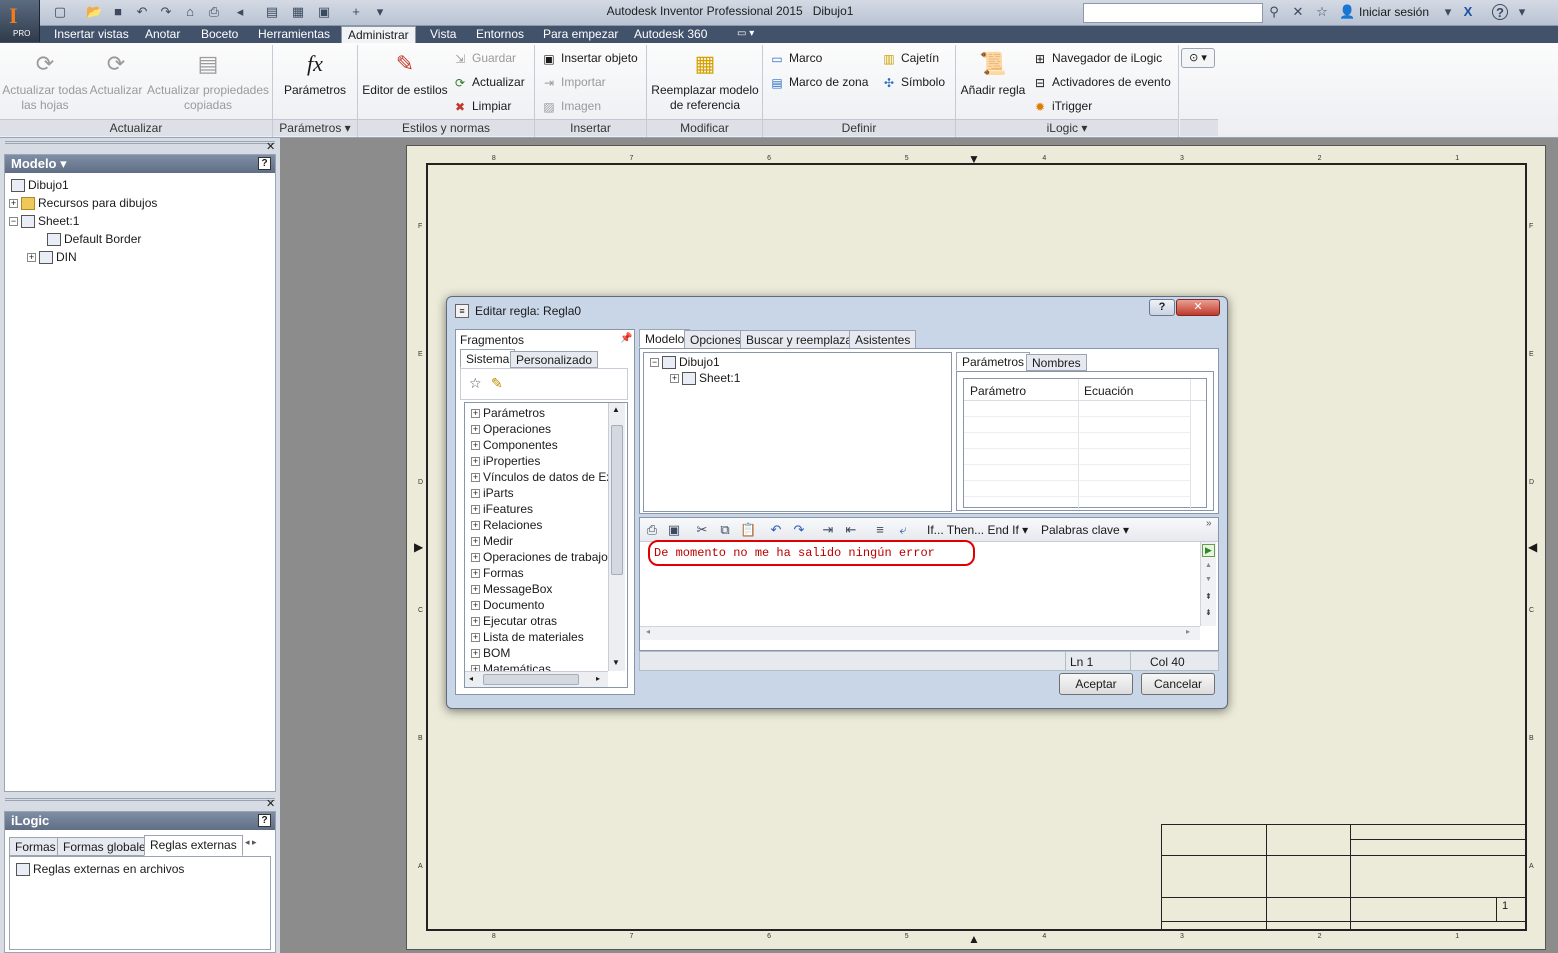 The width and height of the screenshot is (1558, 953). I want to click on update-button: ⟳ Actualizar, so click(116, 73).